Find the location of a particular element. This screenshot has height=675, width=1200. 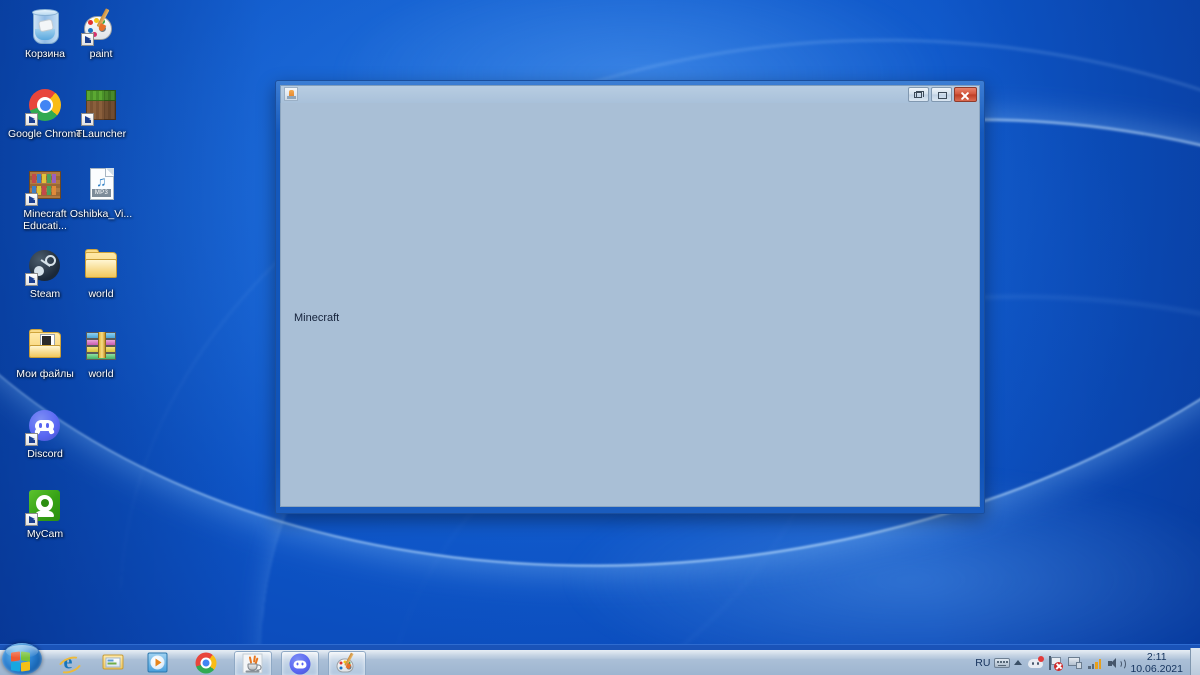

start-button is located at coordinates (22, 659).